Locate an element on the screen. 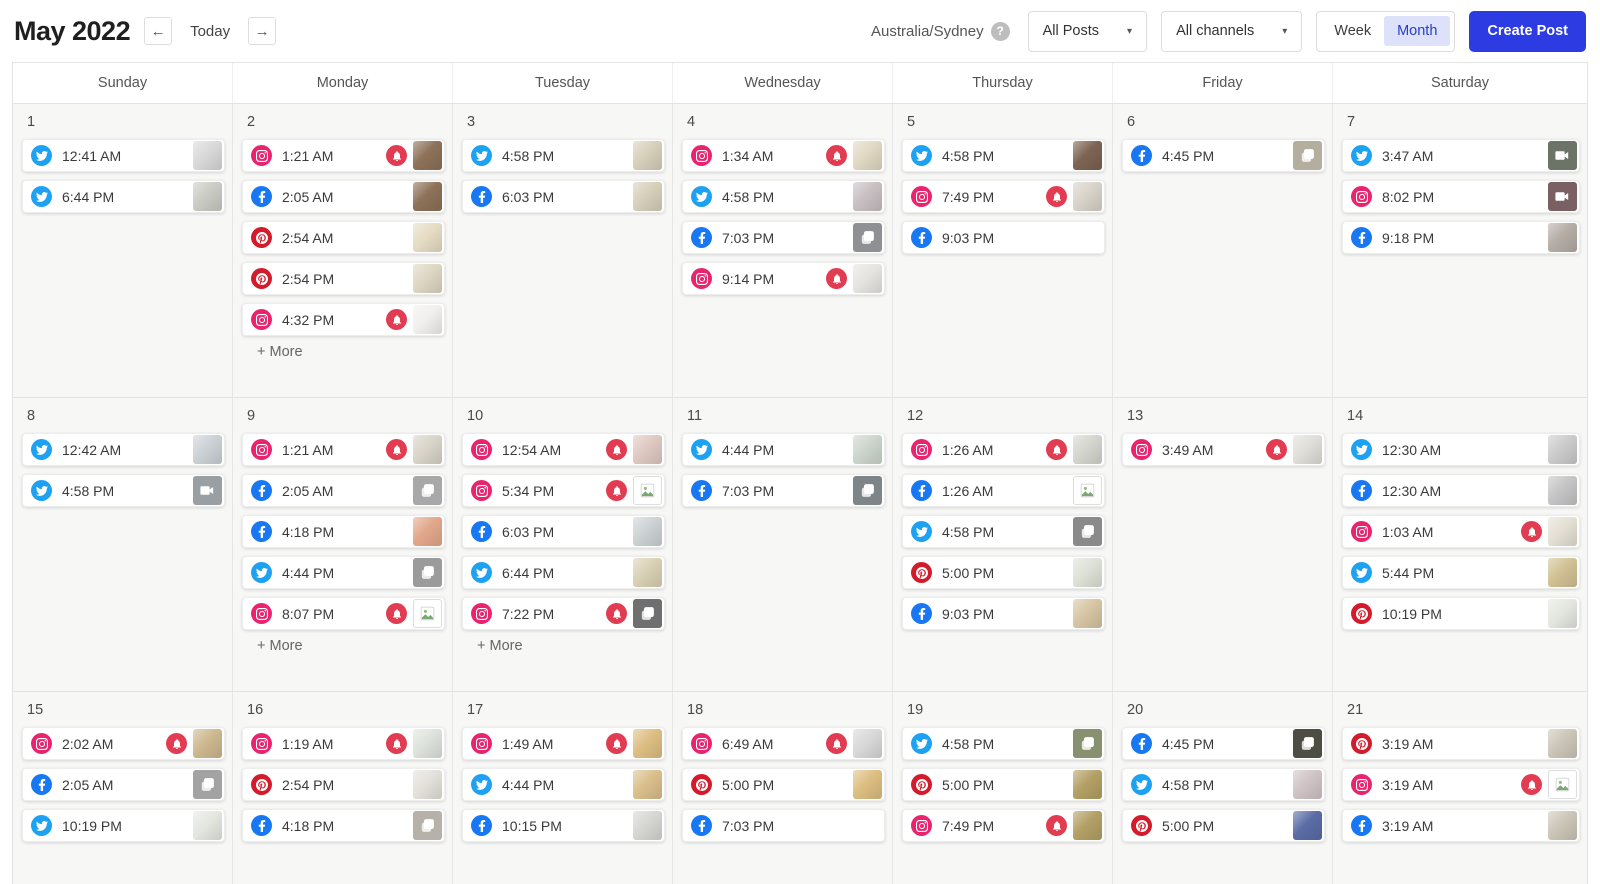  post-item: 9:18 PM is located at coordinates (1461, 237).